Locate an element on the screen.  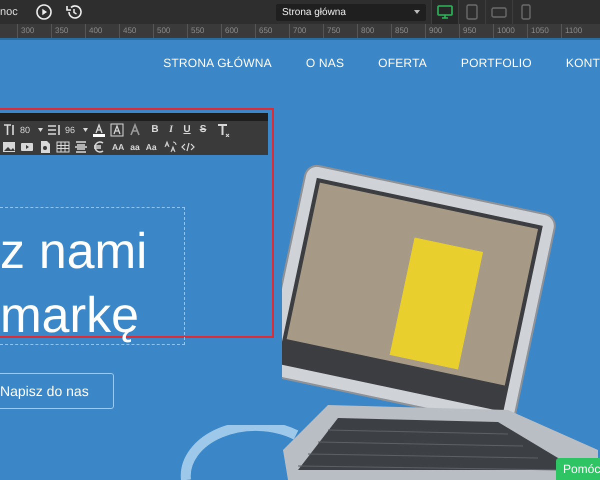
text-shadow-icon is located at coordinates (135, 129).